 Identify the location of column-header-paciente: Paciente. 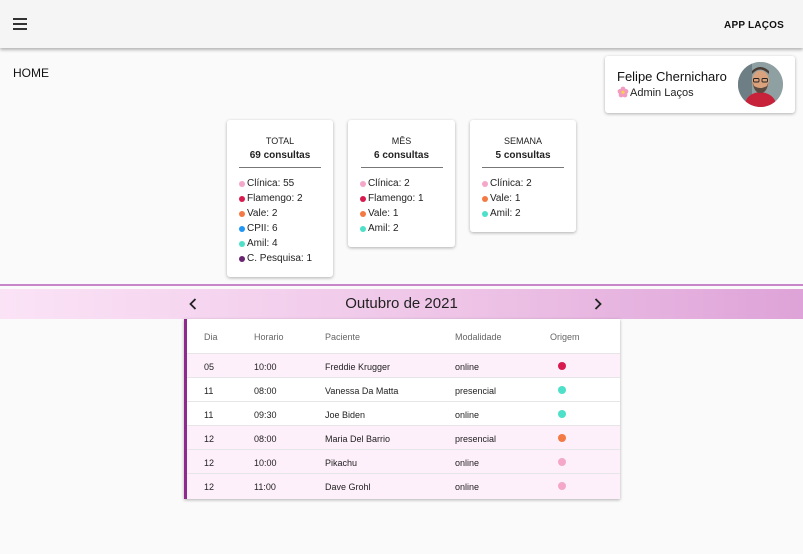
(342, 337).